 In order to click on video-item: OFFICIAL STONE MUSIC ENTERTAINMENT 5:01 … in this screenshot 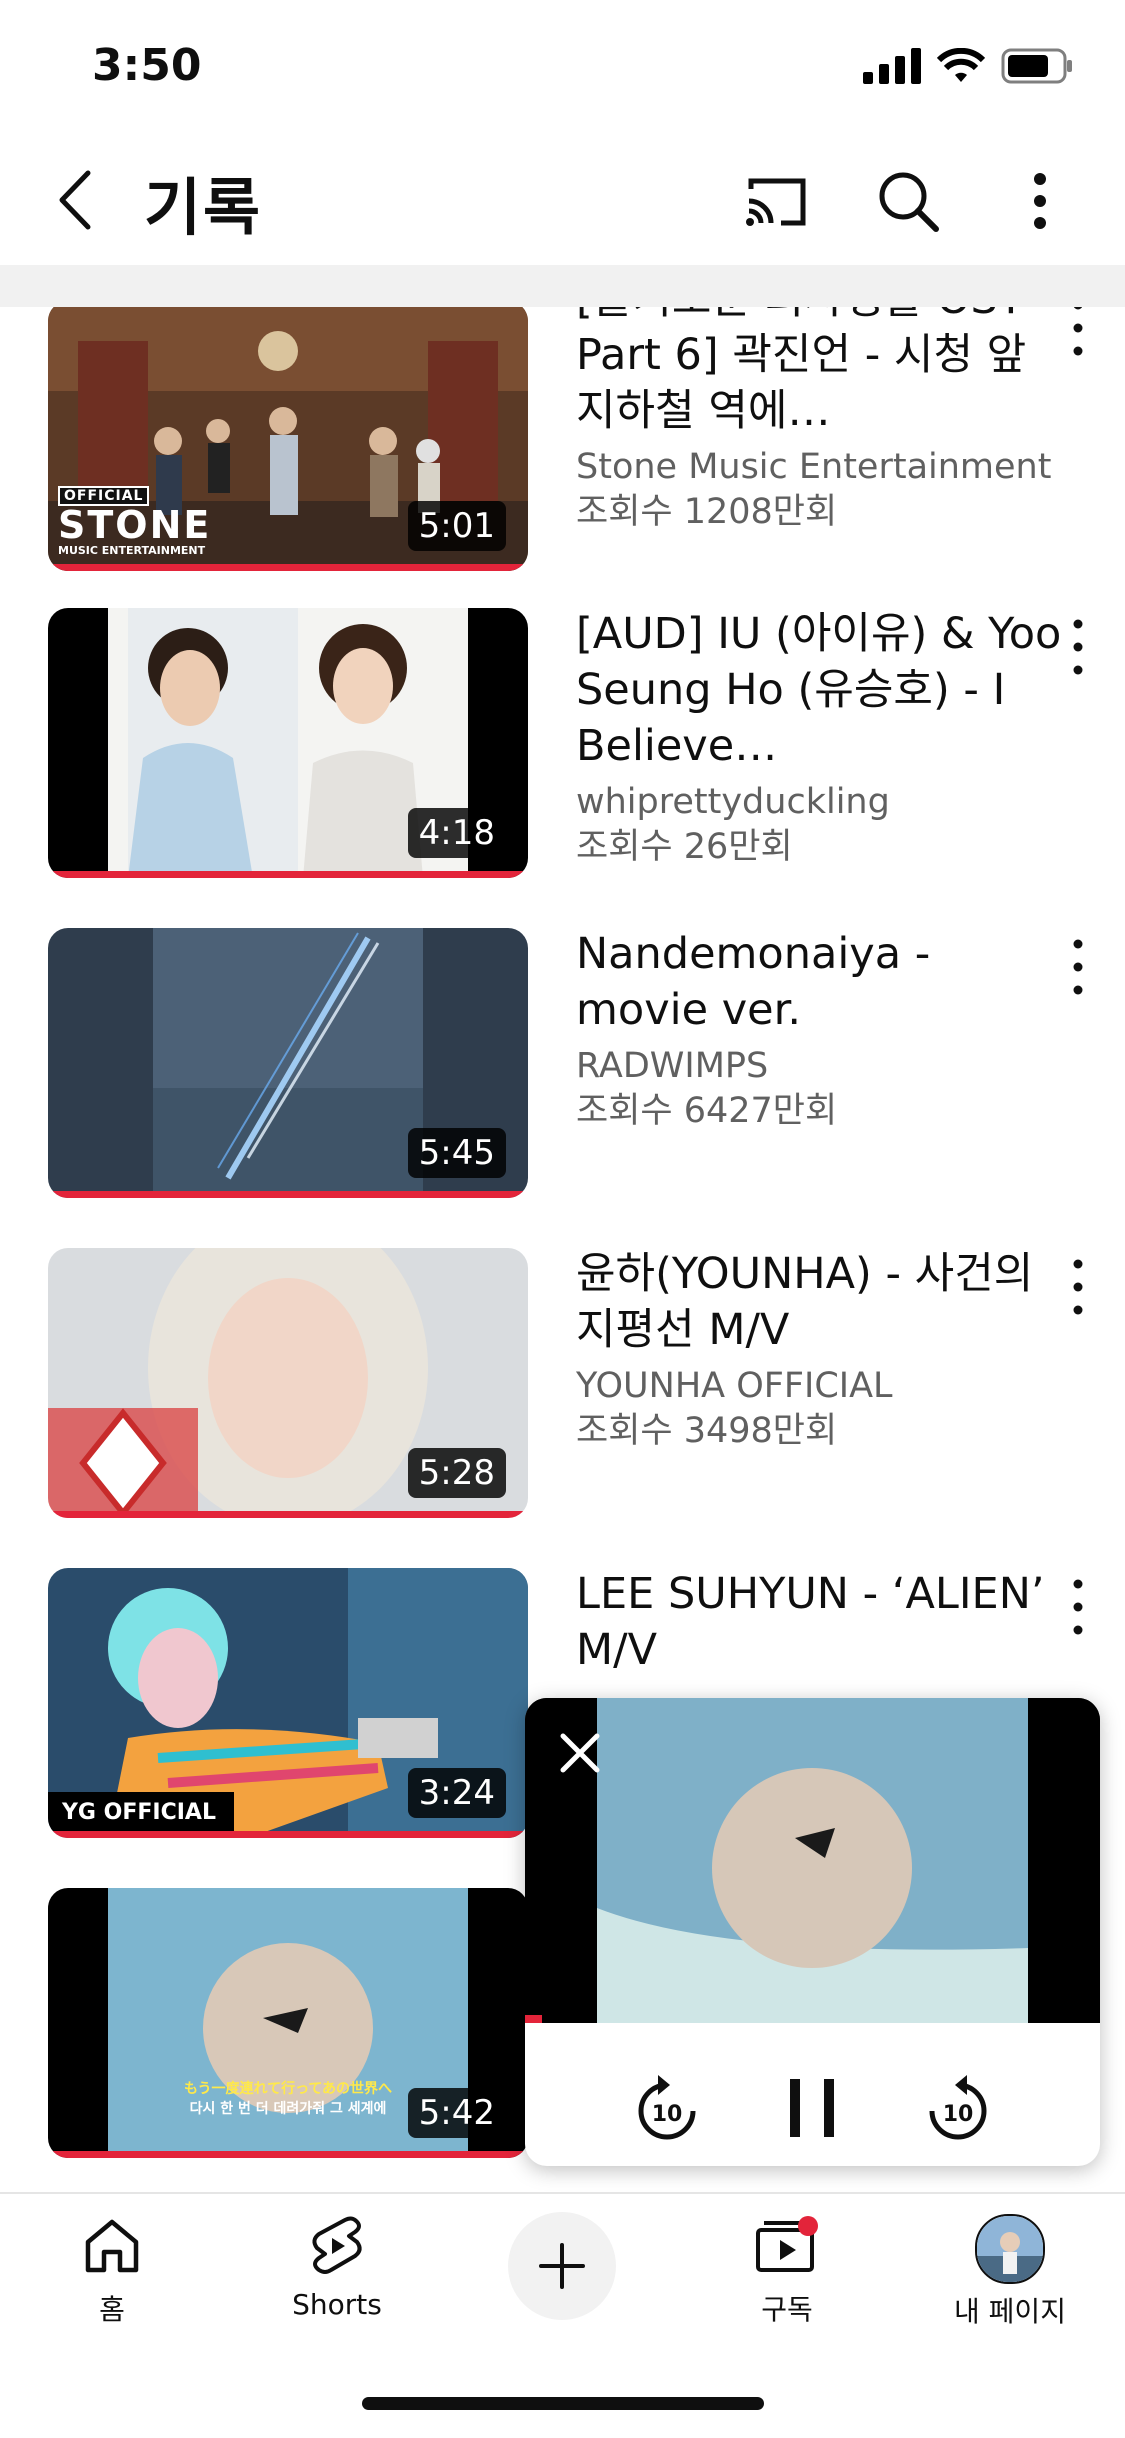, I will do `click(562, 442)`.